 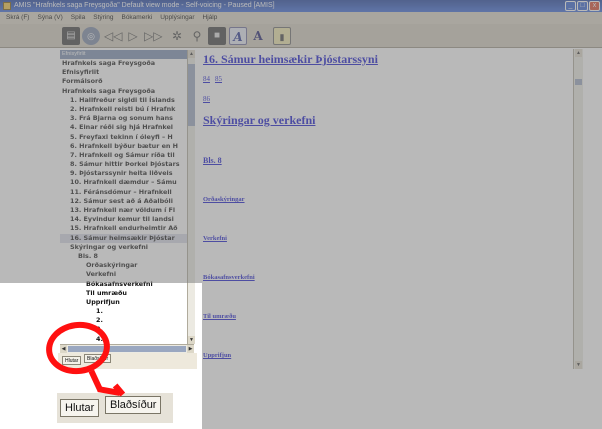 What do you see at coordinates (123, 228) in the screenshot?
I see `tree-item: 15. Hrafnkell endurheimtir Að` at bounding box center [123, 228].